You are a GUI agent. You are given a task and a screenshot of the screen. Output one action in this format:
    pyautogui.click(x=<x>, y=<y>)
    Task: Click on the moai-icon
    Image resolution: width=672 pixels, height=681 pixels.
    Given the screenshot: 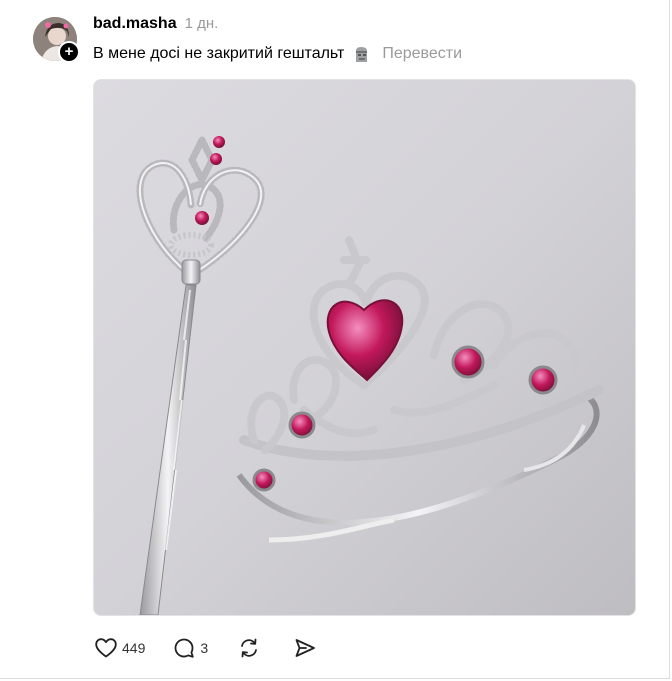 What is the action you would take?
    pyautogui.click(x=361, y=54)
    